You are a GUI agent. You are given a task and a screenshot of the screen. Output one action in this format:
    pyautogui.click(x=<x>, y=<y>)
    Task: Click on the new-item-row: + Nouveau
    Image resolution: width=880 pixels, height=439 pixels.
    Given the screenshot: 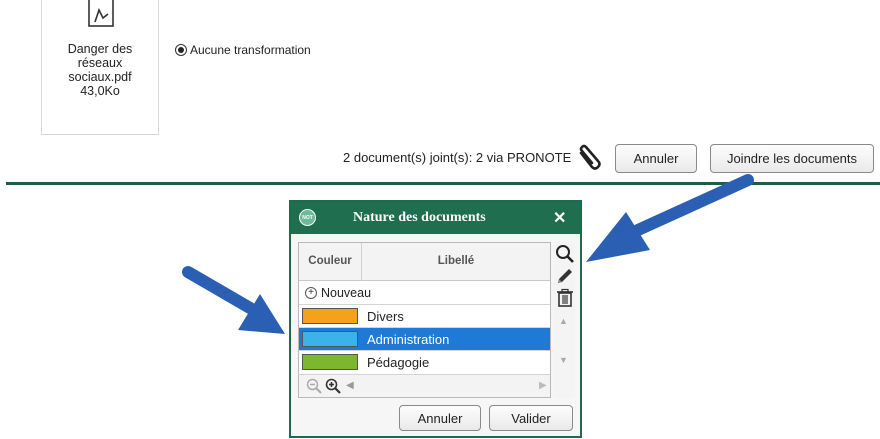 What is the action you would take?
    pyautogui.click(x=424, y=293)
    